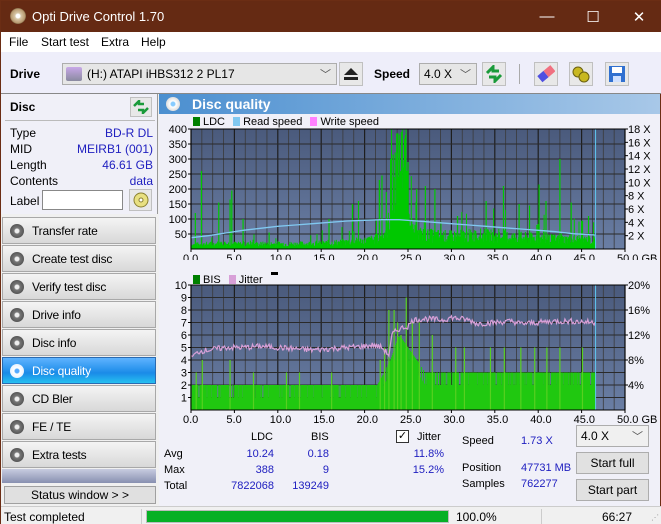  What do you see at coordinates (483, 484) in the screenshot?
I see `samples-label: Samples` at bounding box center [483, 484].